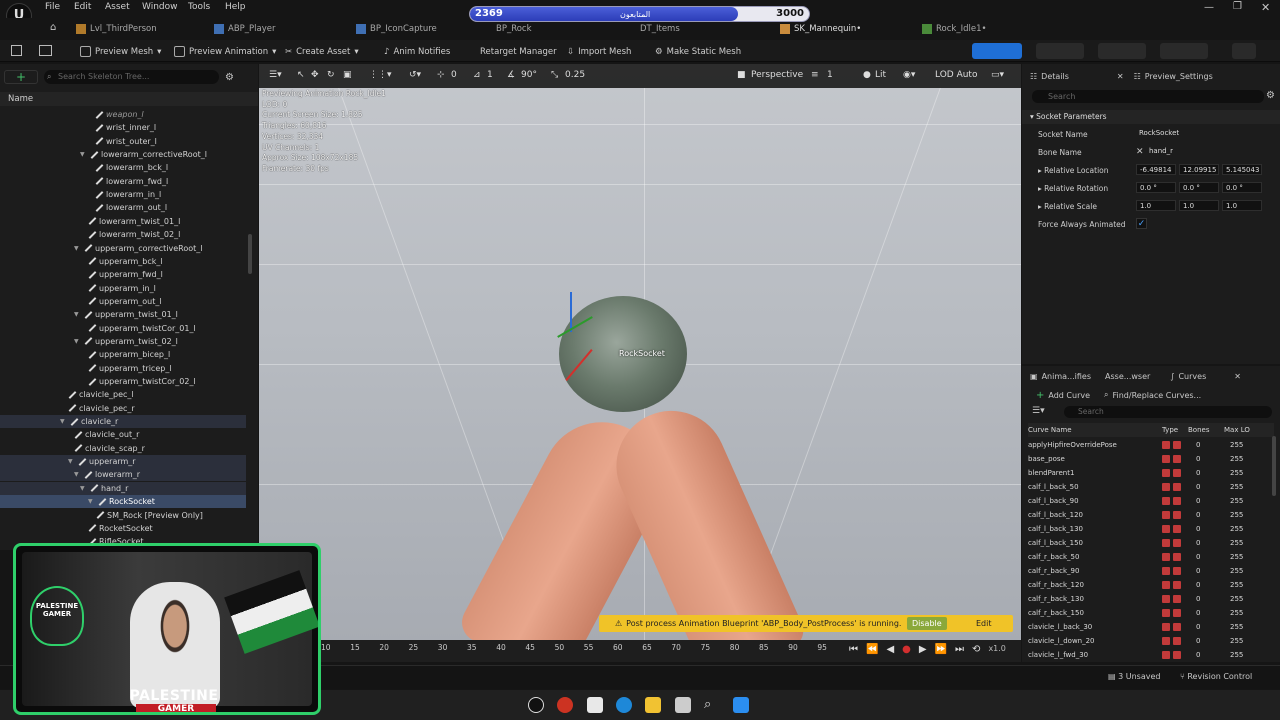  Describe the element at coordinates (653, 705) in the screenshot. I see `explorer-taskbar-icon` at that location.